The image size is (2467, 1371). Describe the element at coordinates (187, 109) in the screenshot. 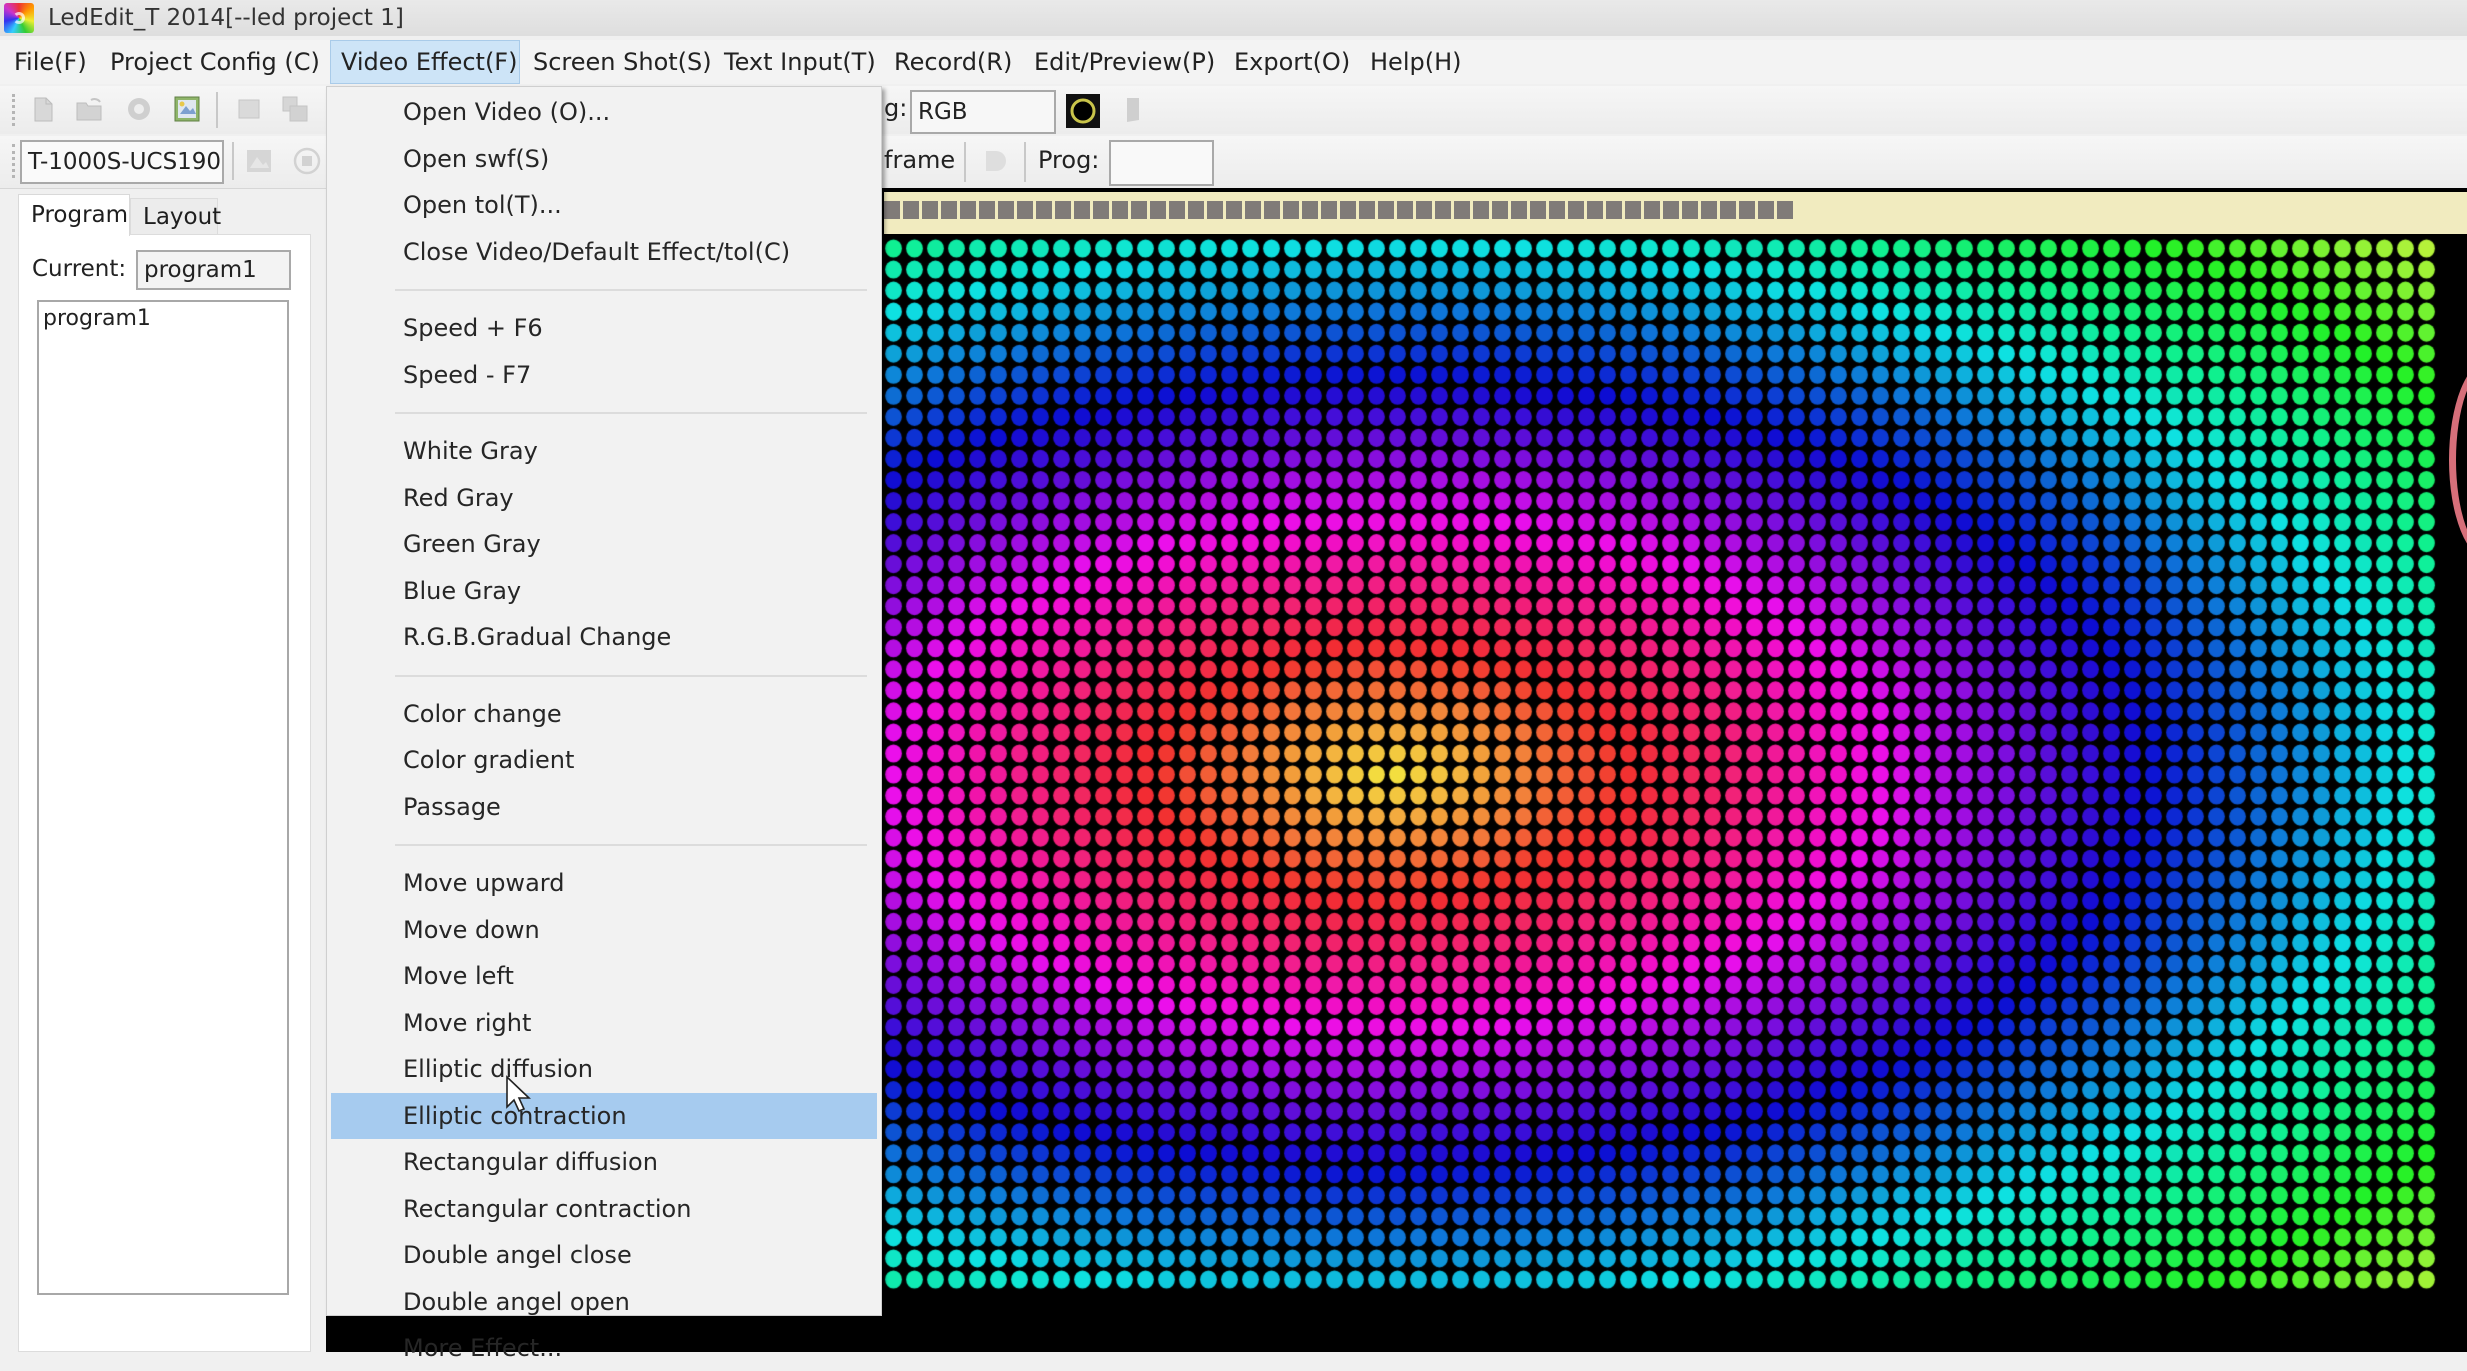

I see `image-icon` at that location.